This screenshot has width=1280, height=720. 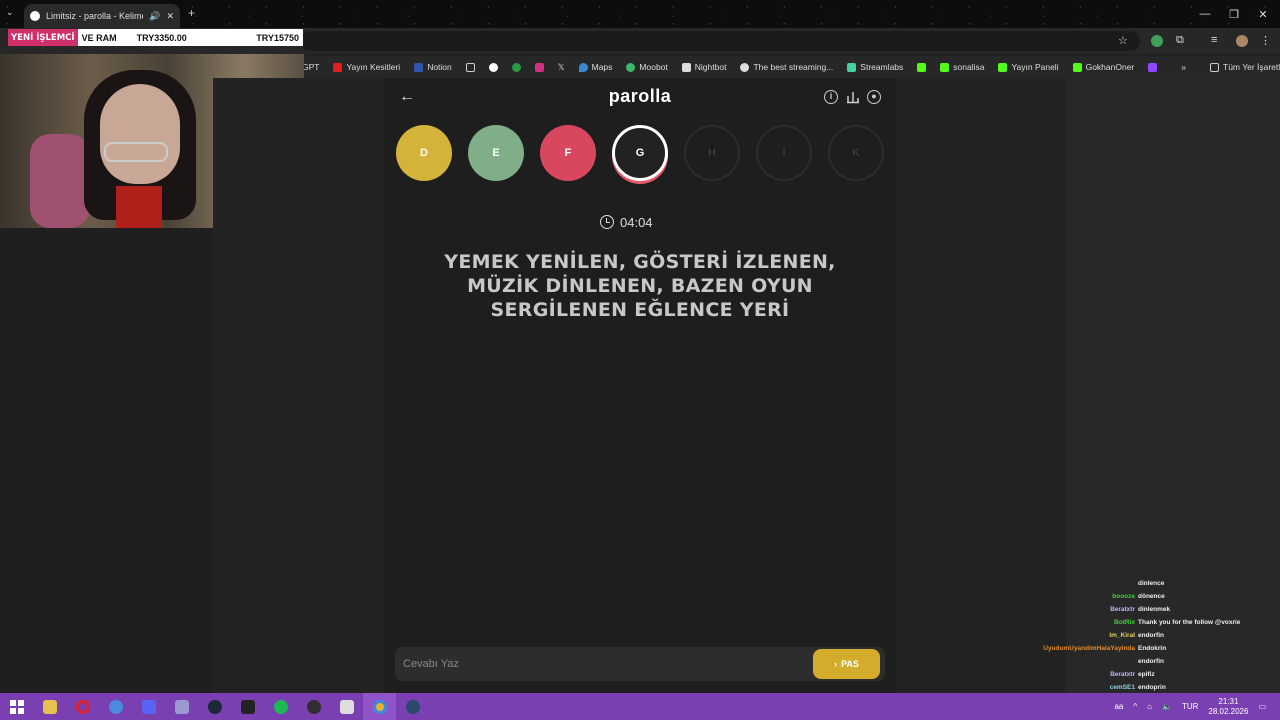 What do you see at coordinates (1151, 596) in the screenshot?
I see `chat-text: dönence` at bounding box center [1151, 596].